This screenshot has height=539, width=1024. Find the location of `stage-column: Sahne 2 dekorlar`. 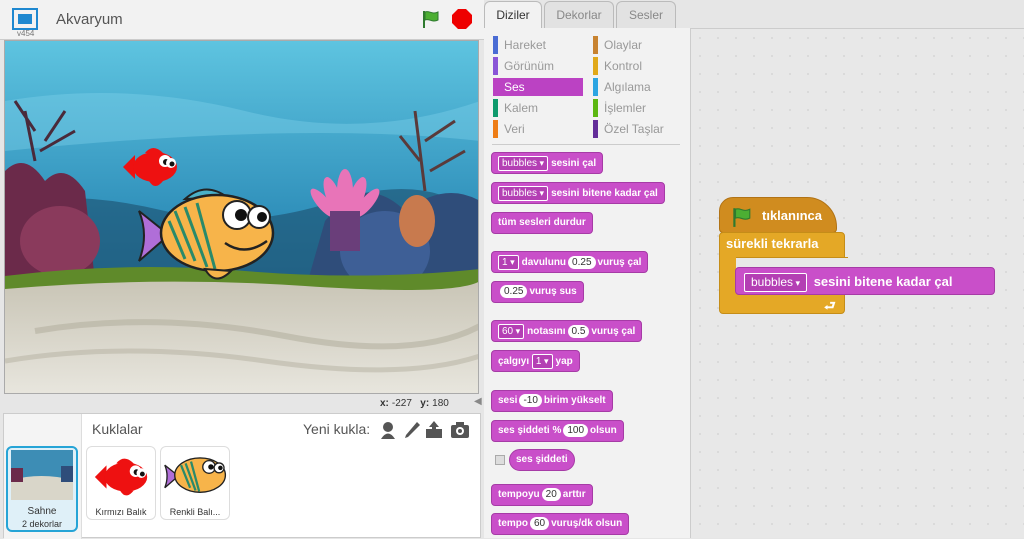

stage-column: Sahne 2 dekorlar is located at coordinates (43, 476).